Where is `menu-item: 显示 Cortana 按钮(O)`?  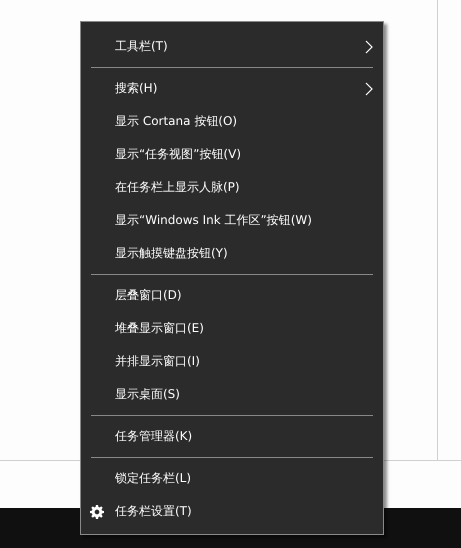 menu-item: 显示 Cortana 按钮(O) is located at coordinates (232, 121).